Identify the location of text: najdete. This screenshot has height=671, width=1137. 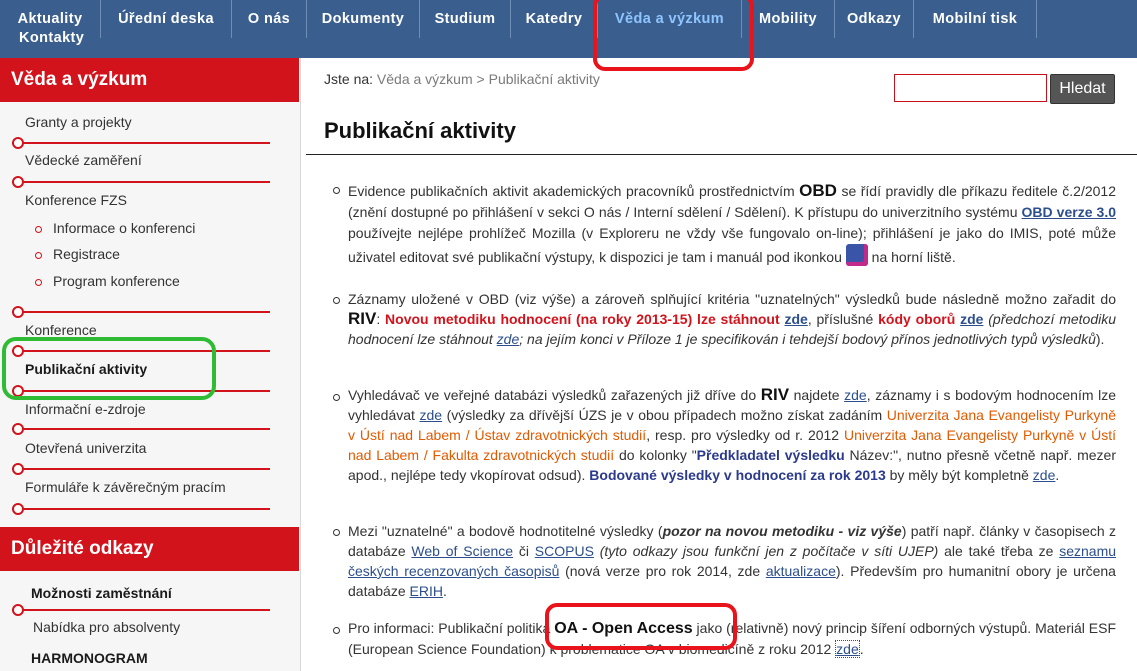
(817, 395).